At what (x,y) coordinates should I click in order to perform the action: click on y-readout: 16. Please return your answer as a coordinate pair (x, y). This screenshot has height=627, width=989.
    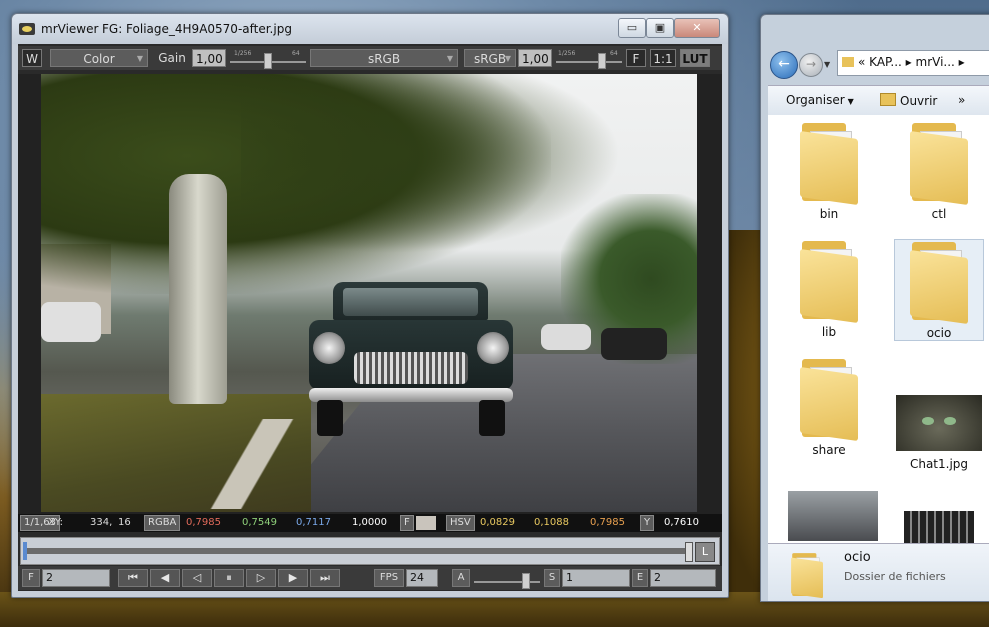
    Looking at the image, I should click on (124, 522).